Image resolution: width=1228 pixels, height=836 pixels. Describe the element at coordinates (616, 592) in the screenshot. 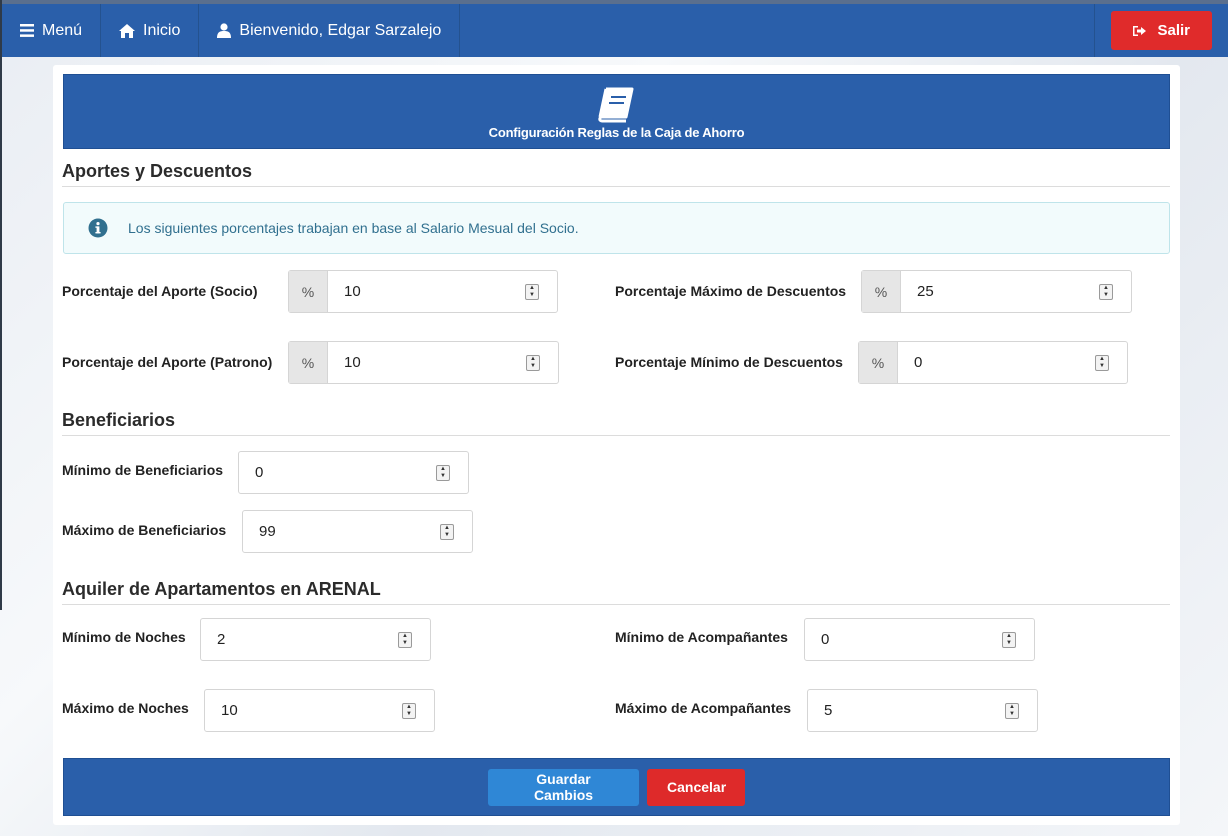

I see `section-title-alquiler: Aquiler de Apartamentos en ARENAL` at that location.